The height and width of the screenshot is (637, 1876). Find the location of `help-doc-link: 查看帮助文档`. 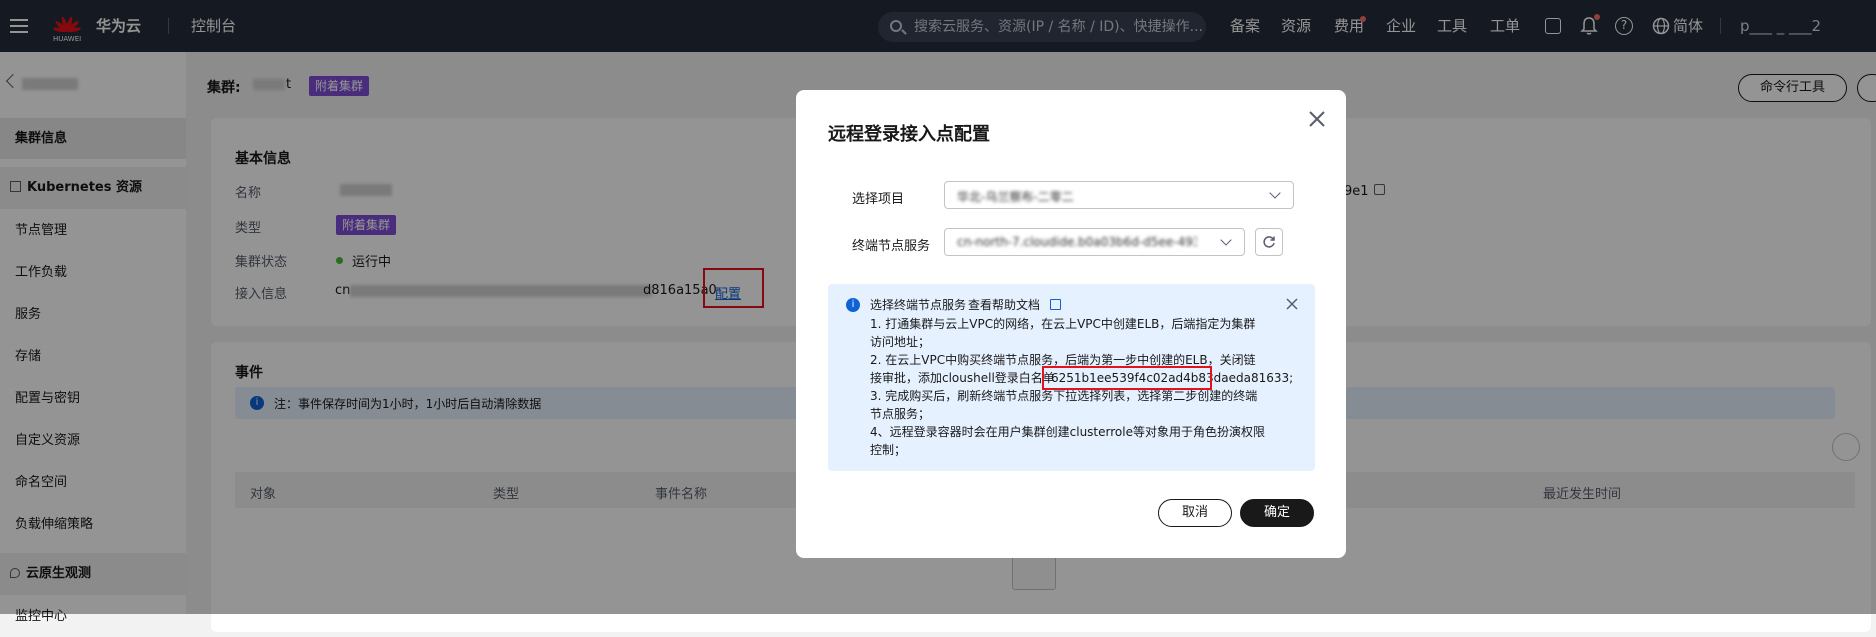

help-doc-link: 查看帮助文档 is located at coordinates (1004, 305).